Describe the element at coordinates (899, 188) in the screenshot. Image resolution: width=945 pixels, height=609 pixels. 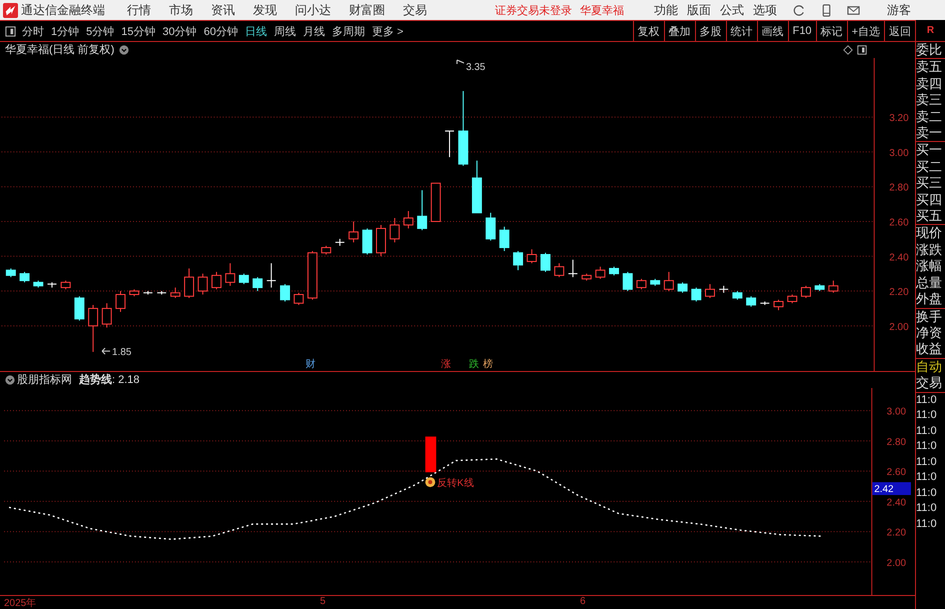
I see `price-axis-label: 2.80` at that location.